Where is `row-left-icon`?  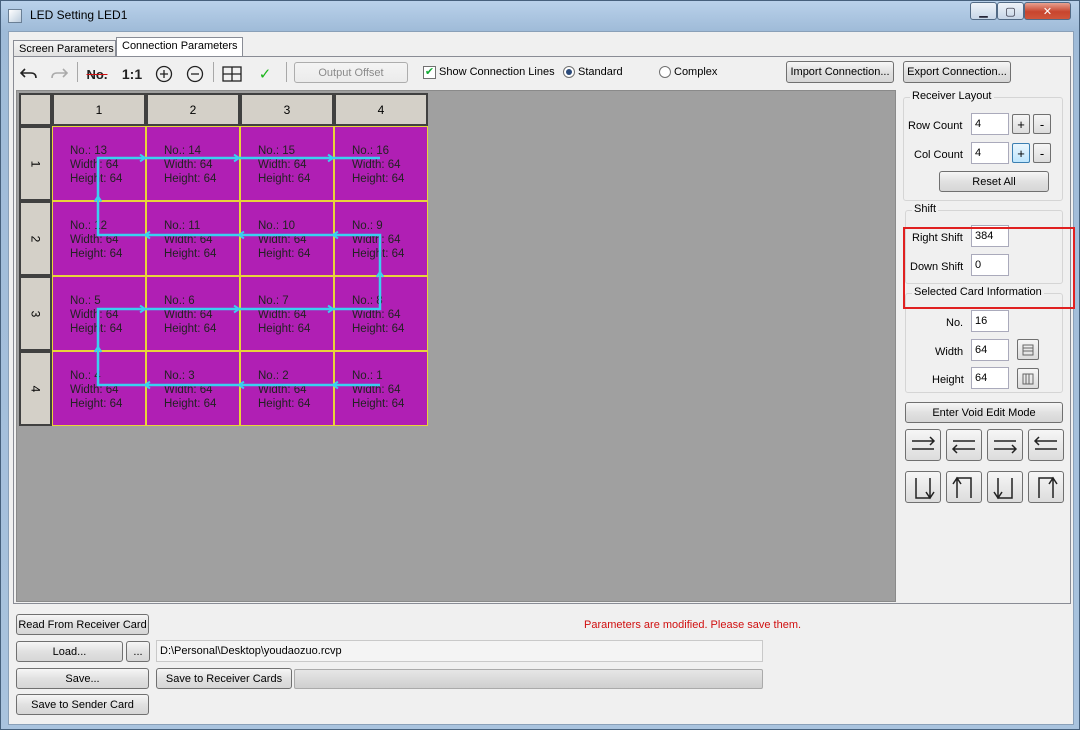 row-left-icon is located at coordinates (964, 445).